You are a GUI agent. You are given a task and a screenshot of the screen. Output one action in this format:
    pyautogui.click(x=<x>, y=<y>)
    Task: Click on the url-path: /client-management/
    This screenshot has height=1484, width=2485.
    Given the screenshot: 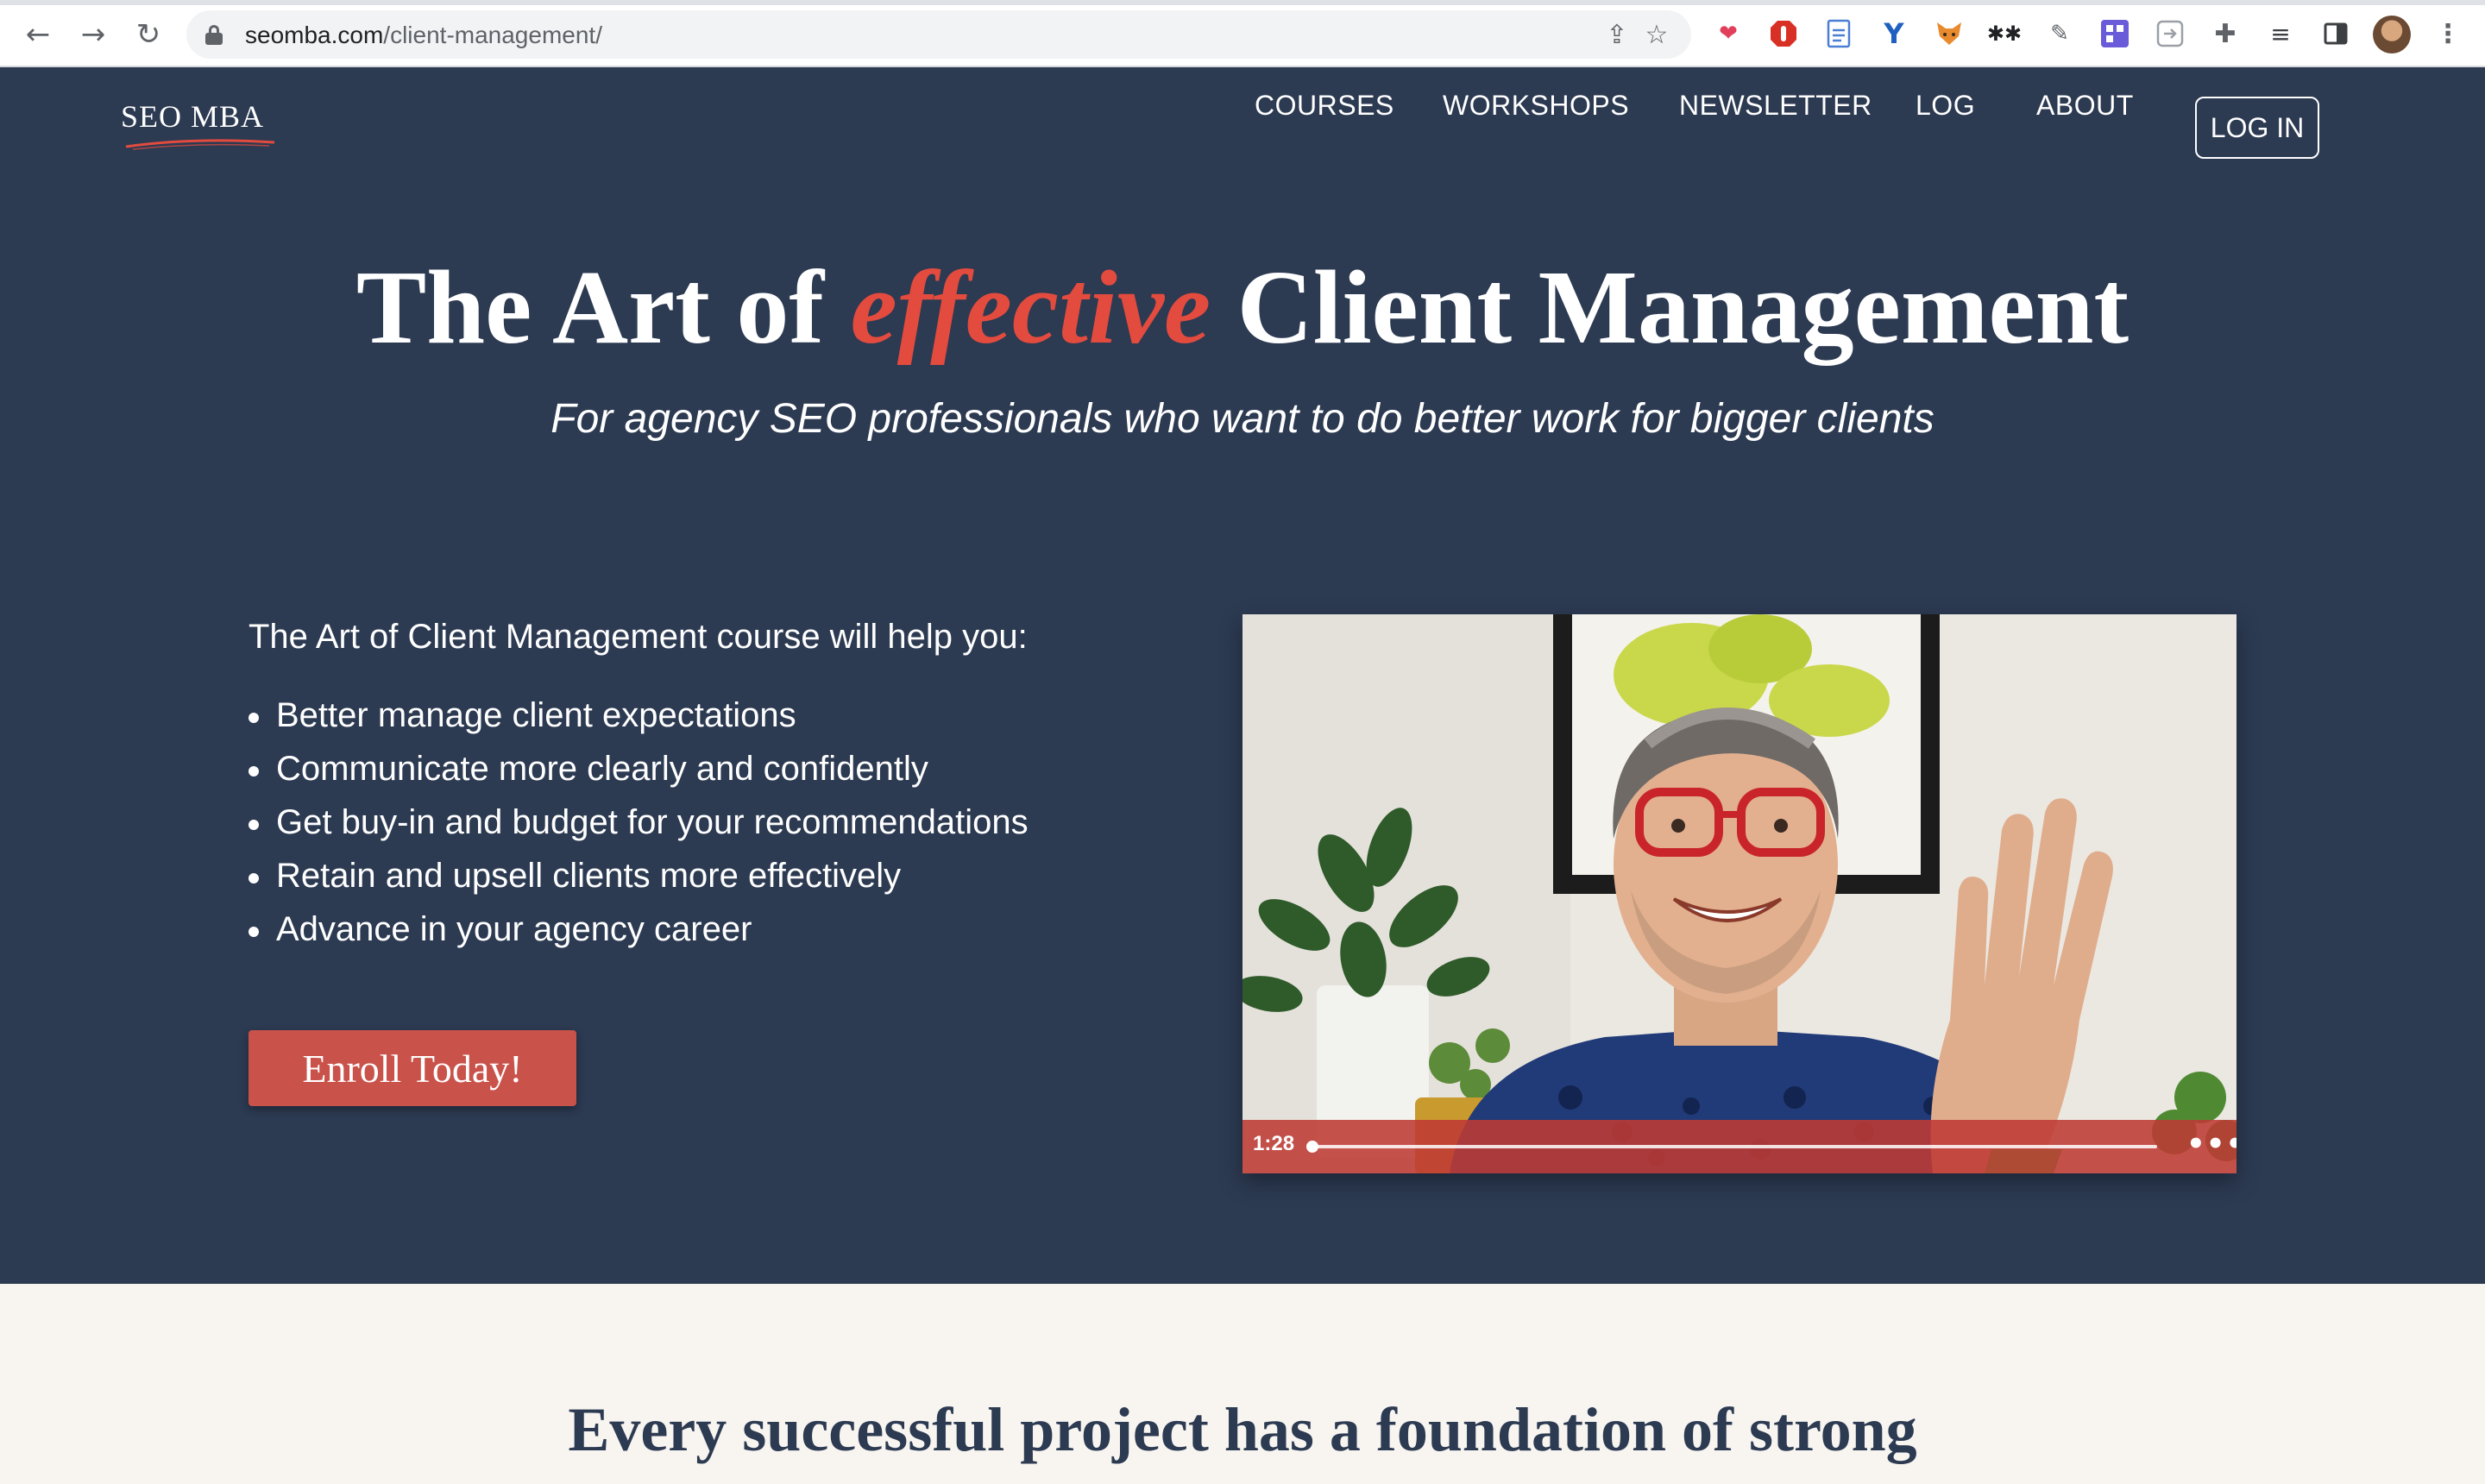 What is the action you would take?
    pyautogui.click(x=493, y=35)
    